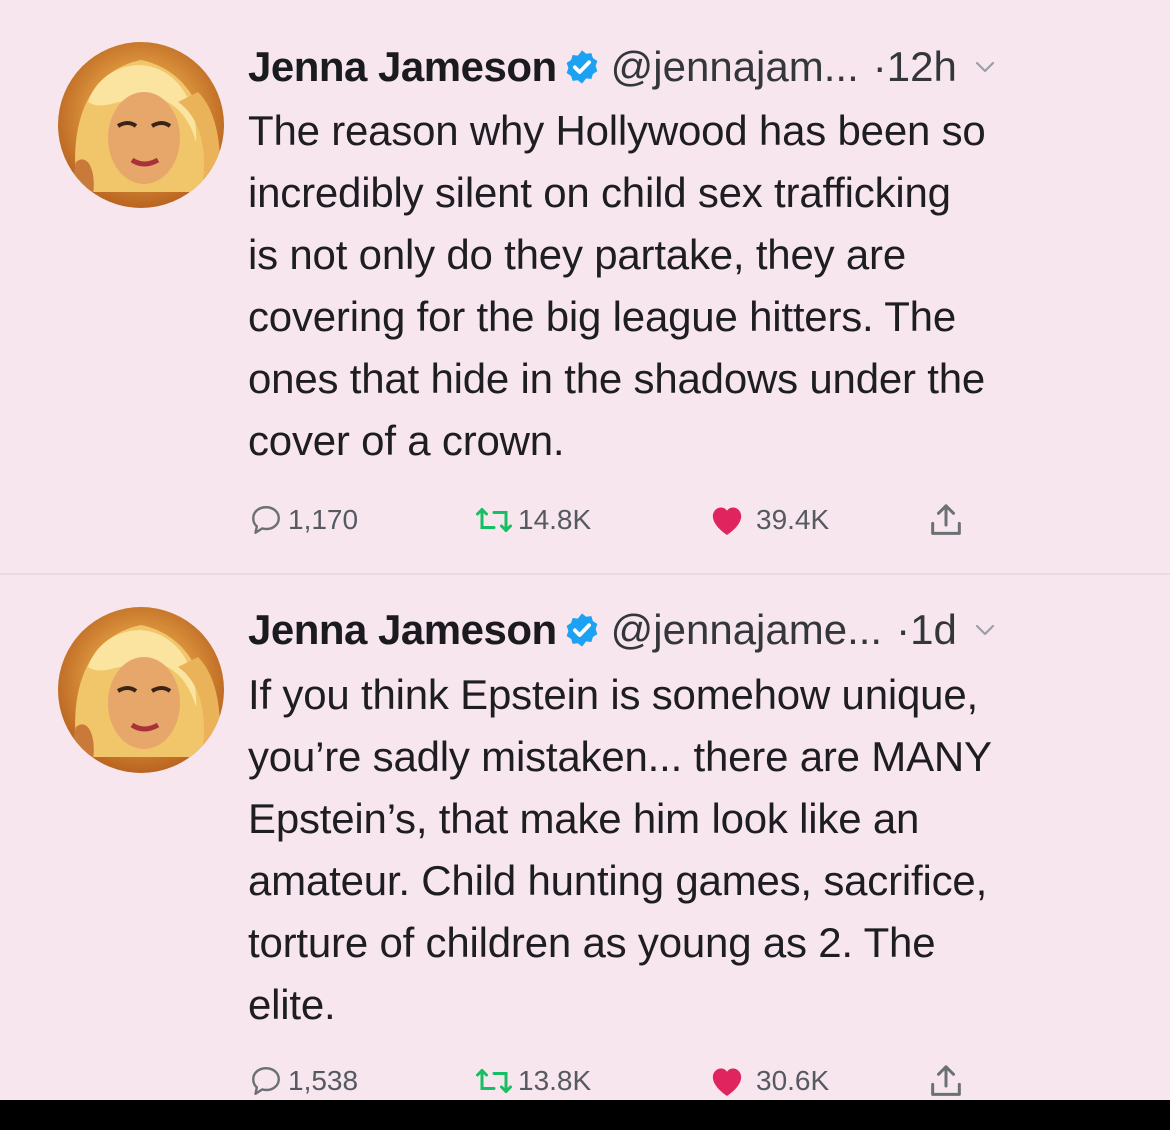 The width and height of the screenshot is (1170, 1130). Describe the element at coordinates (406, 440) in the screenshot. I see `tweet-text-line: cover of a crown.` at that location.